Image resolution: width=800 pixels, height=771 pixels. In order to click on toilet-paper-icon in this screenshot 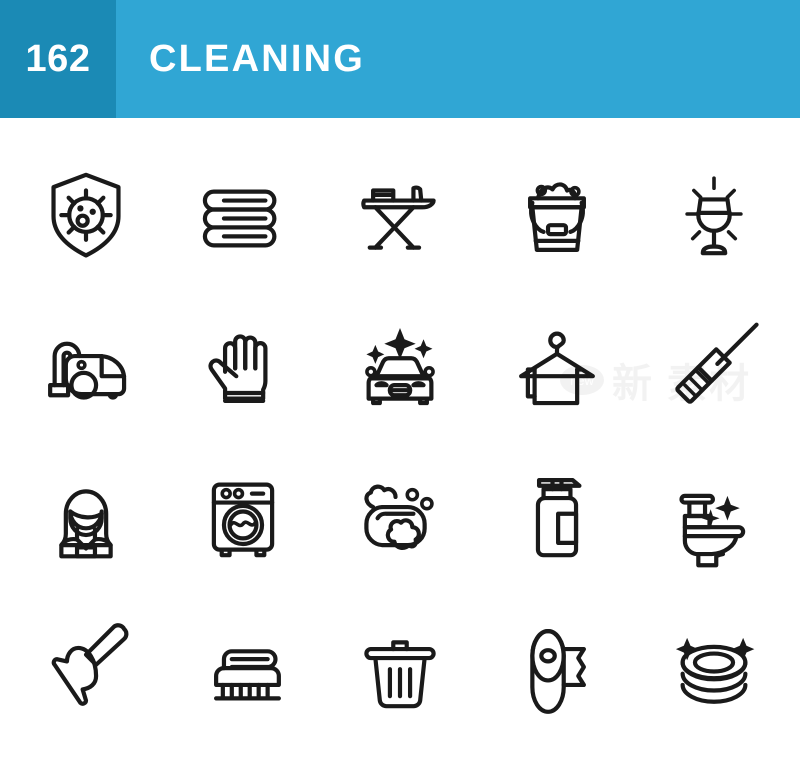, I will do `click(557, 667)`.